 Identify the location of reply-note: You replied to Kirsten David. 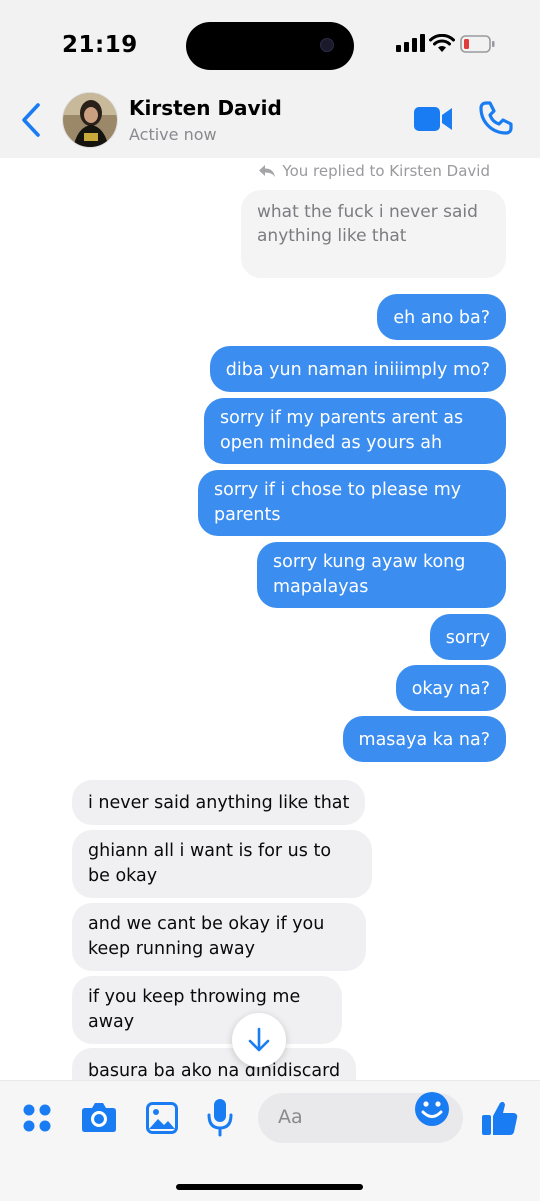
(374, 171).